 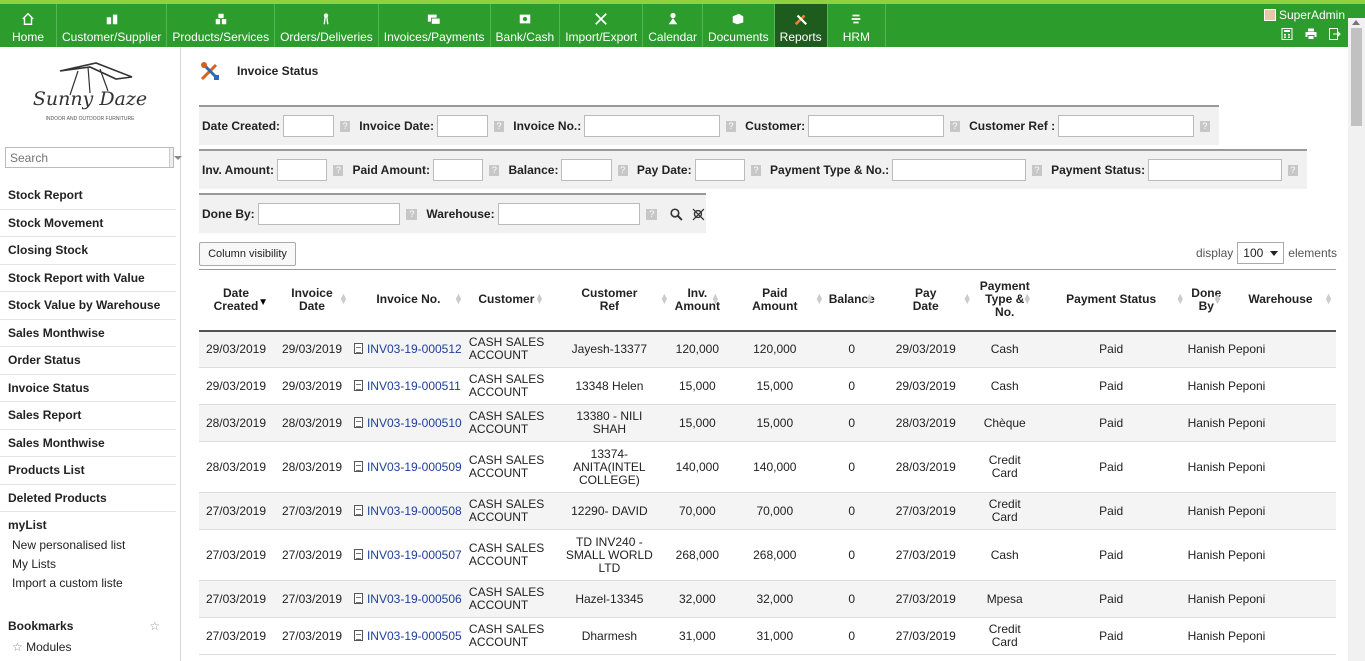 I want to click on column-header: Warehouse ▲ ▼, so click(x=1280, y=300).